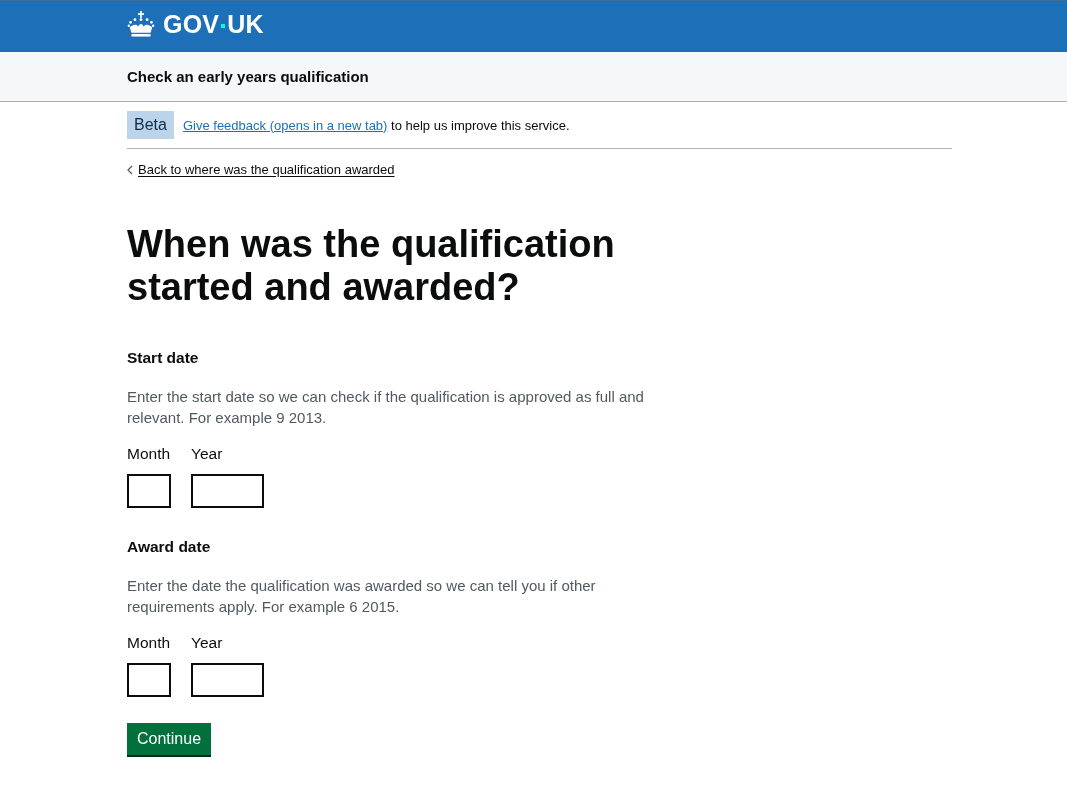 The height and width of the screenshot is (794, 1067). Describe the element at coordinates (169, 738) in the screenshot. I see `continue-button: Continue` at that location.